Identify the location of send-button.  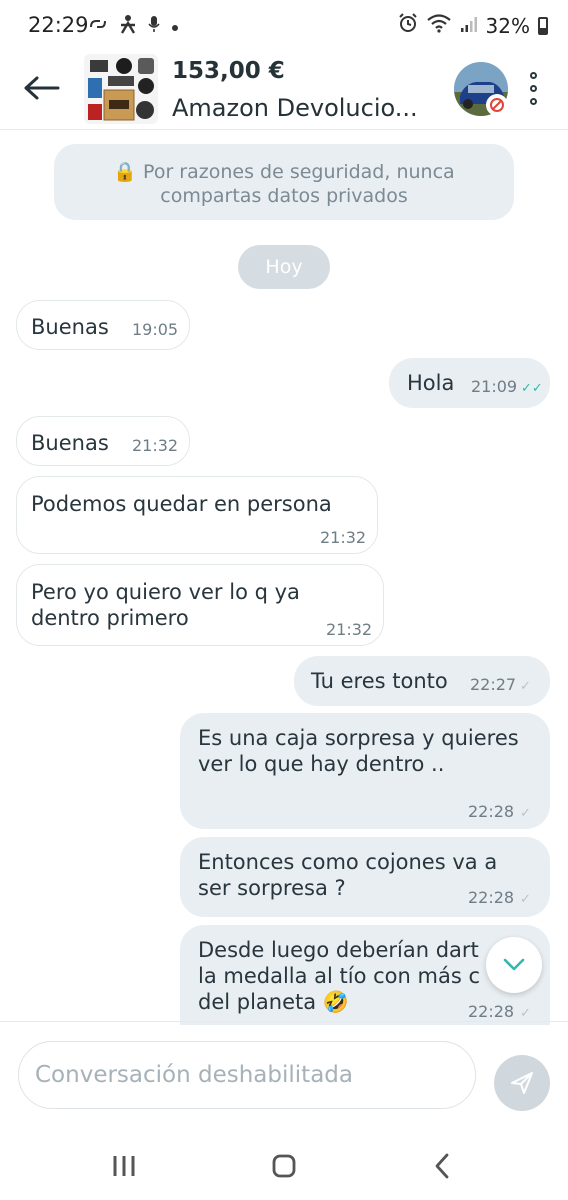
(522, 1083).